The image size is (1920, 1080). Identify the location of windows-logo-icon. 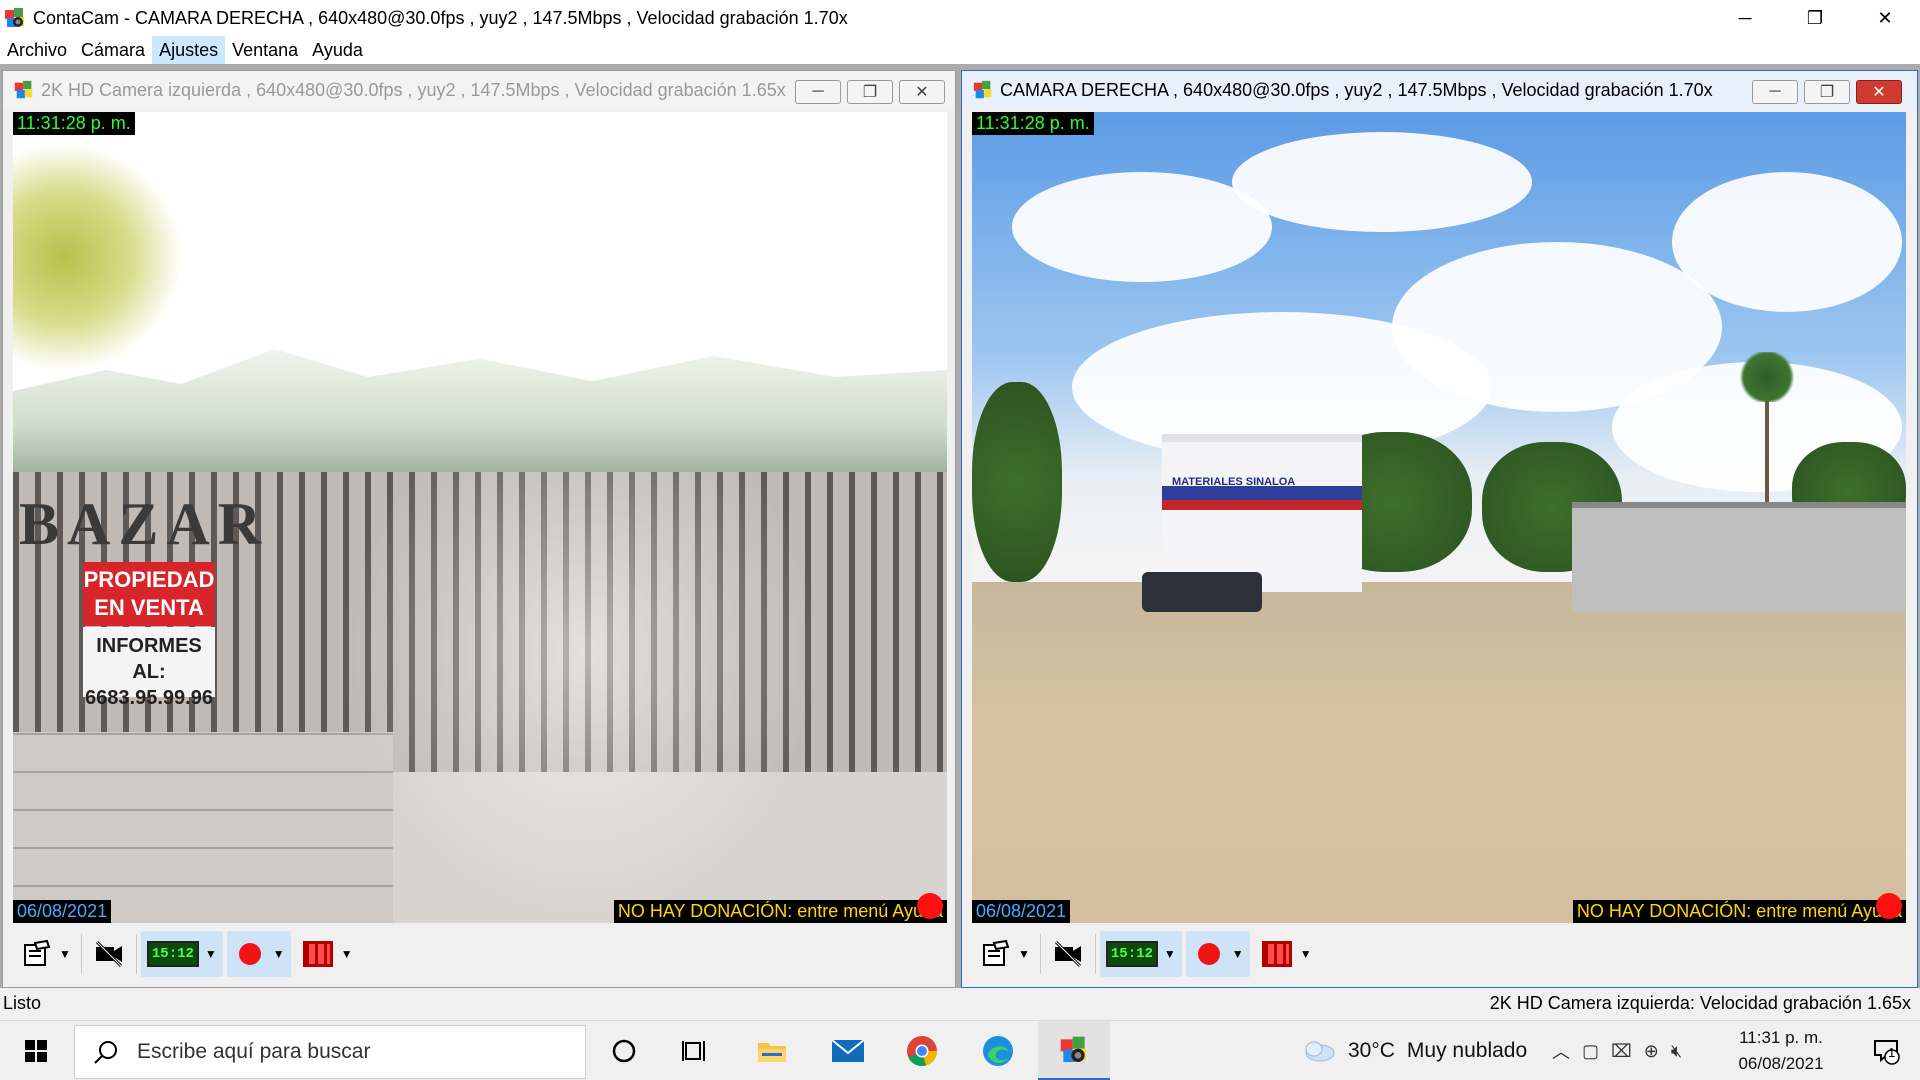
(36, 1051).